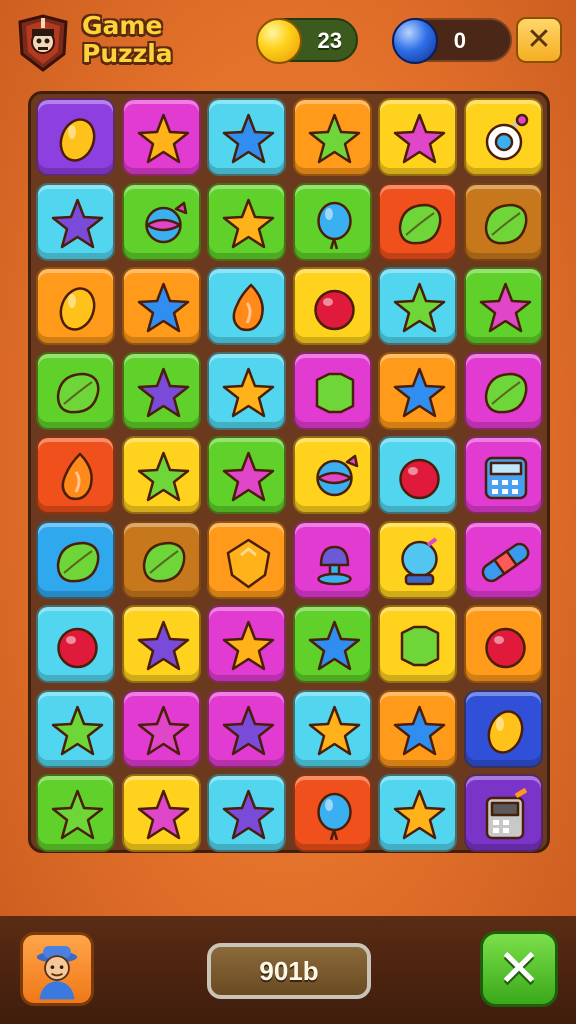 The width and height of the screenshot is (576, 1024). What do you see at coordinates (57, 973) in the screenshot?
I see `avatar-icon` at bounding box center [57, 973].